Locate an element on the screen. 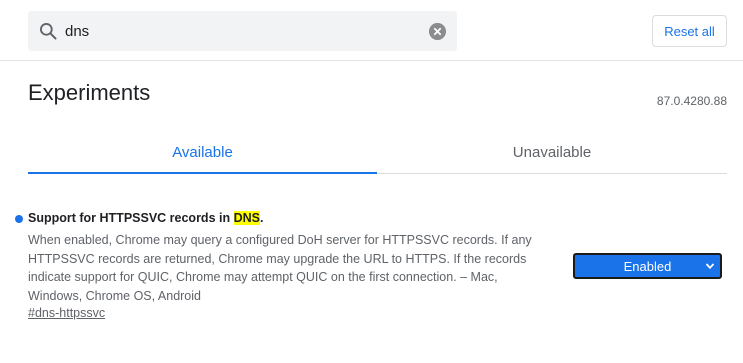 This screenshot has height=363, width=743. search-box is located at coordinates (242, 31).